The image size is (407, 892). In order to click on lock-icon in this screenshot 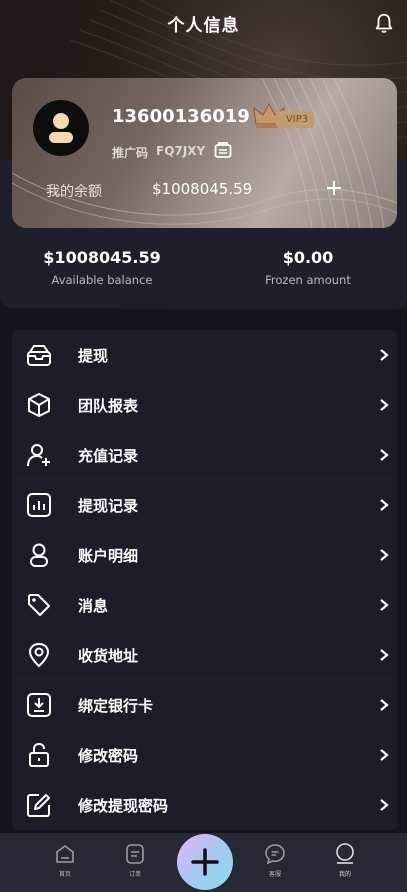, I will do `click(39, 754)`.